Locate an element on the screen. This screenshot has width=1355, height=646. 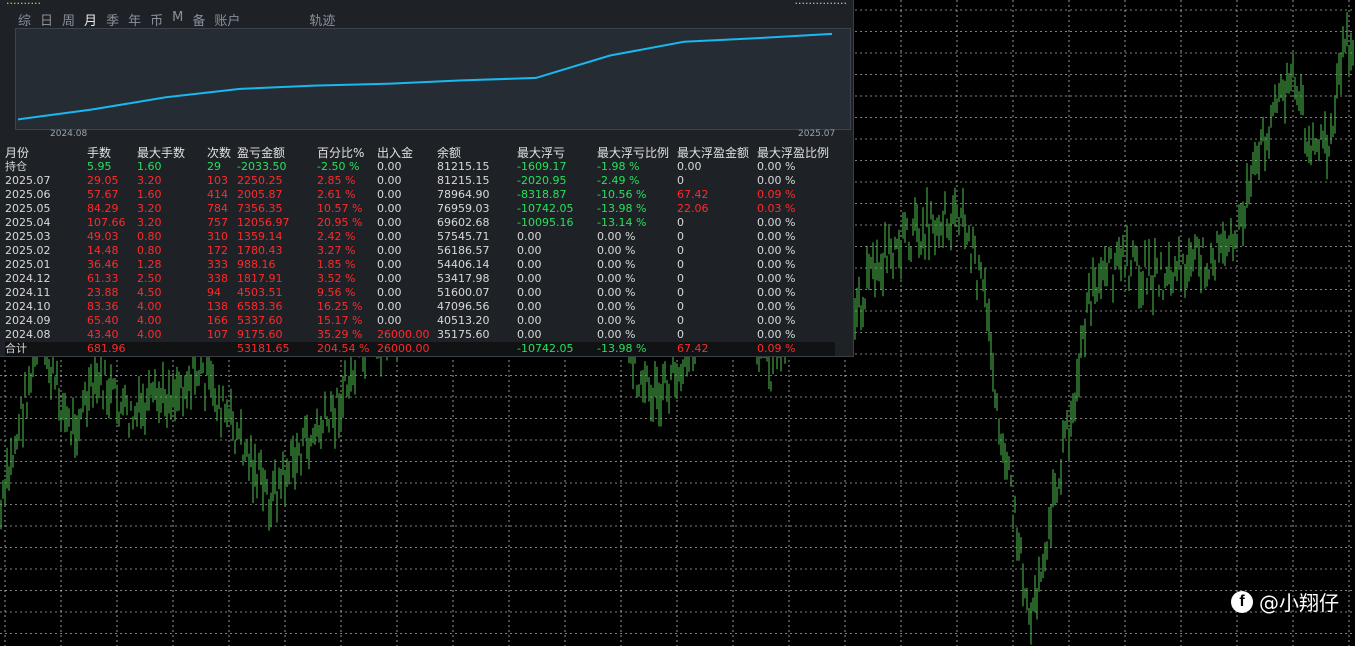
tab-1: 日 is located at coordinates (46, 19).